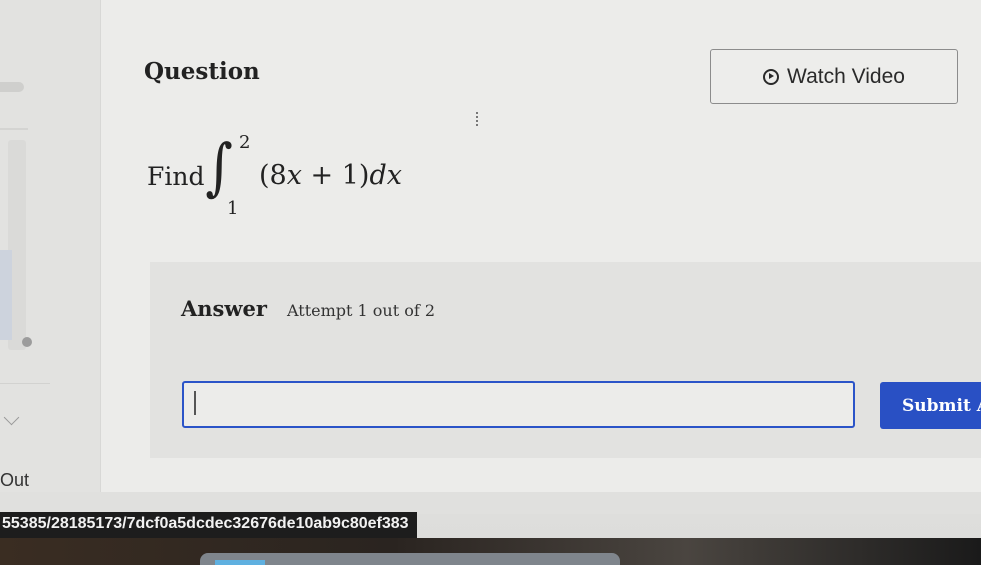 The image size is (981, 565). Describe the element at coordinates (846, 76) in the screenshot. I see `watch-video-label: Watch Video` at that location.